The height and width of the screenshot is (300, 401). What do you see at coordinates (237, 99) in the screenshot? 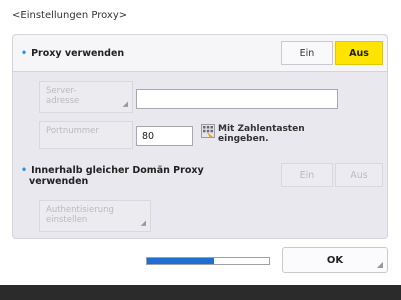
I see `server-address-field` at bounding box center [237, 99].